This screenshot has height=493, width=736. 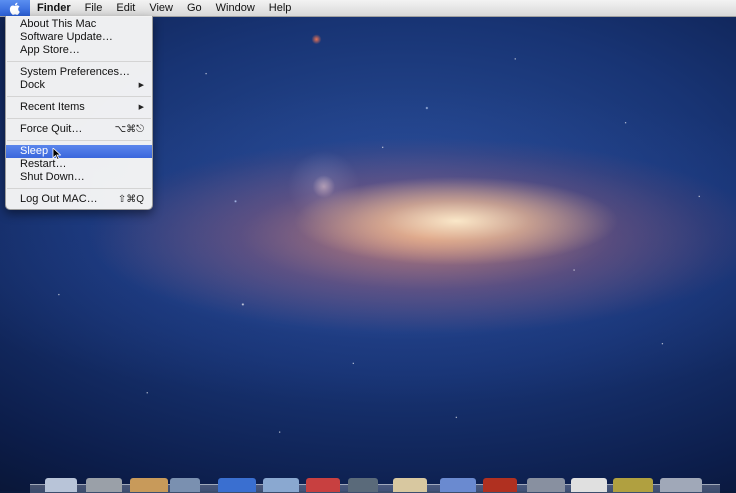 I want to click on menu-window: Window, so click(x=235, y=8).